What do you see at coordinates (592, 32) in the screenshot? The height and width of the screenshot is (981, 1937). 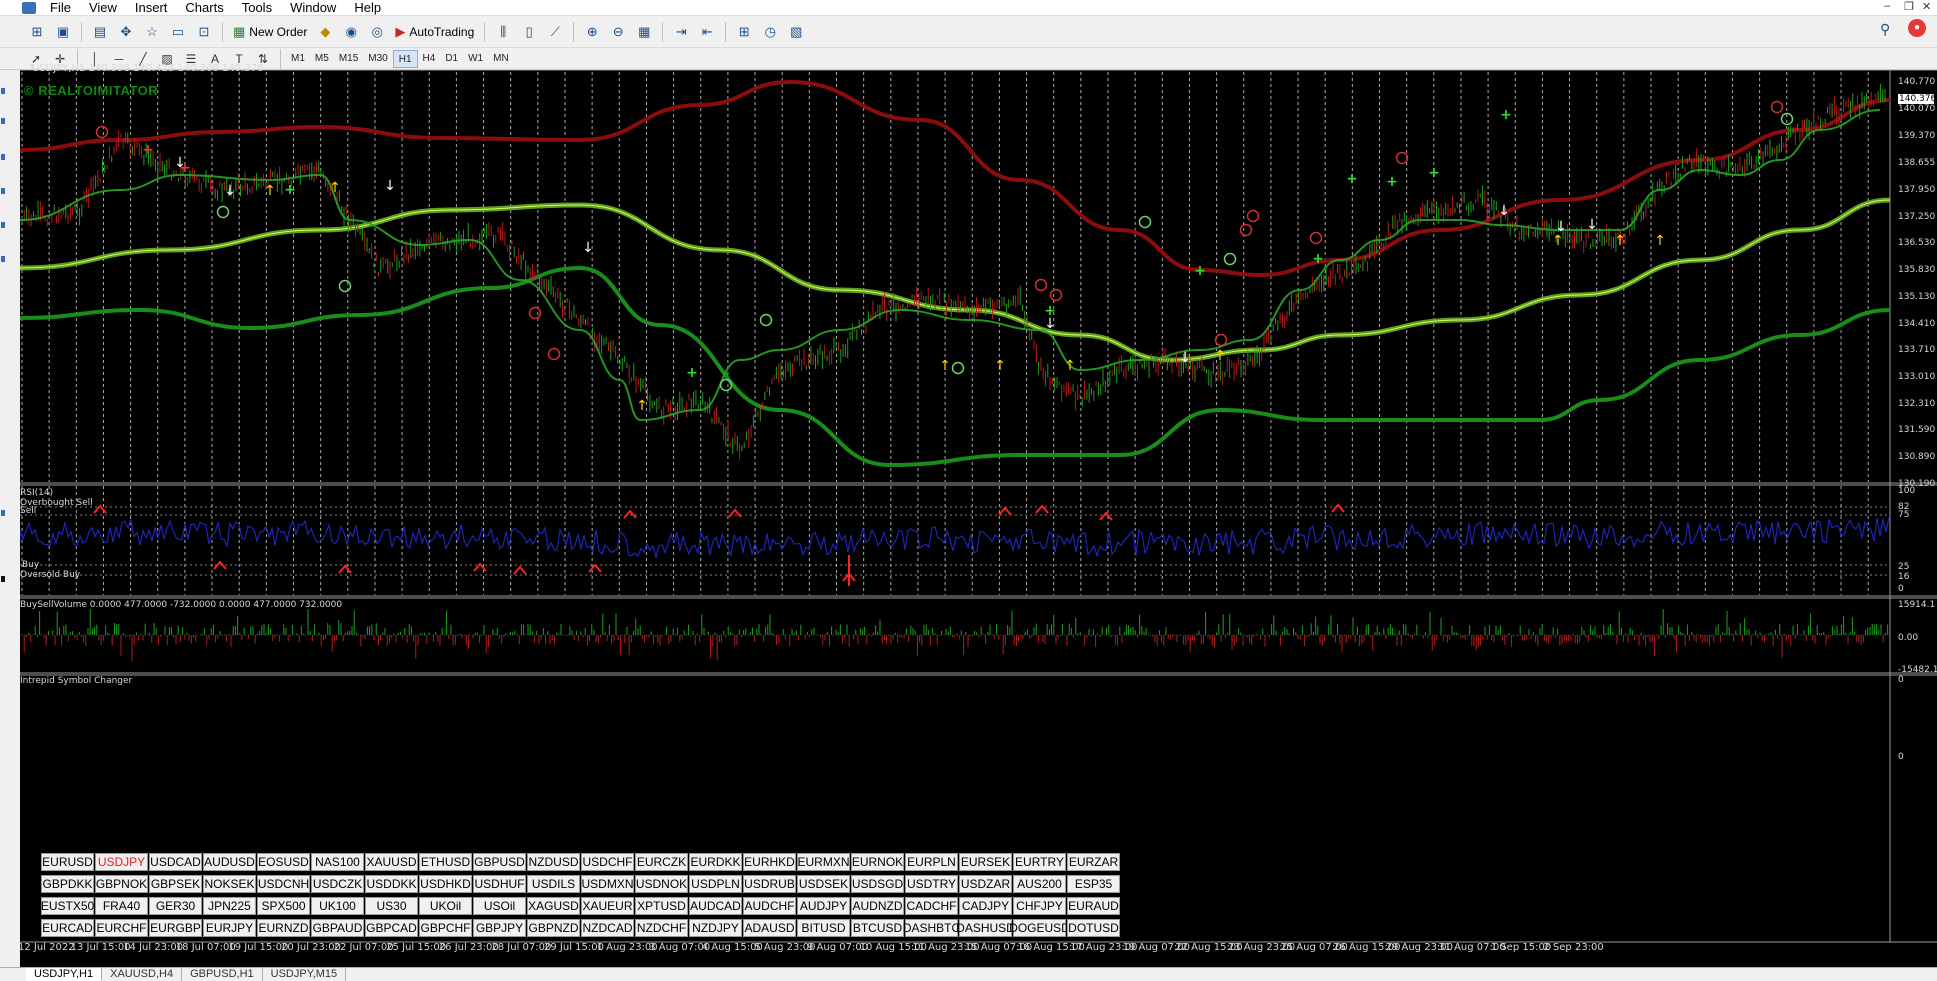 I see `zoom-in-icon: ⊕` at bounding box center [592, 32].